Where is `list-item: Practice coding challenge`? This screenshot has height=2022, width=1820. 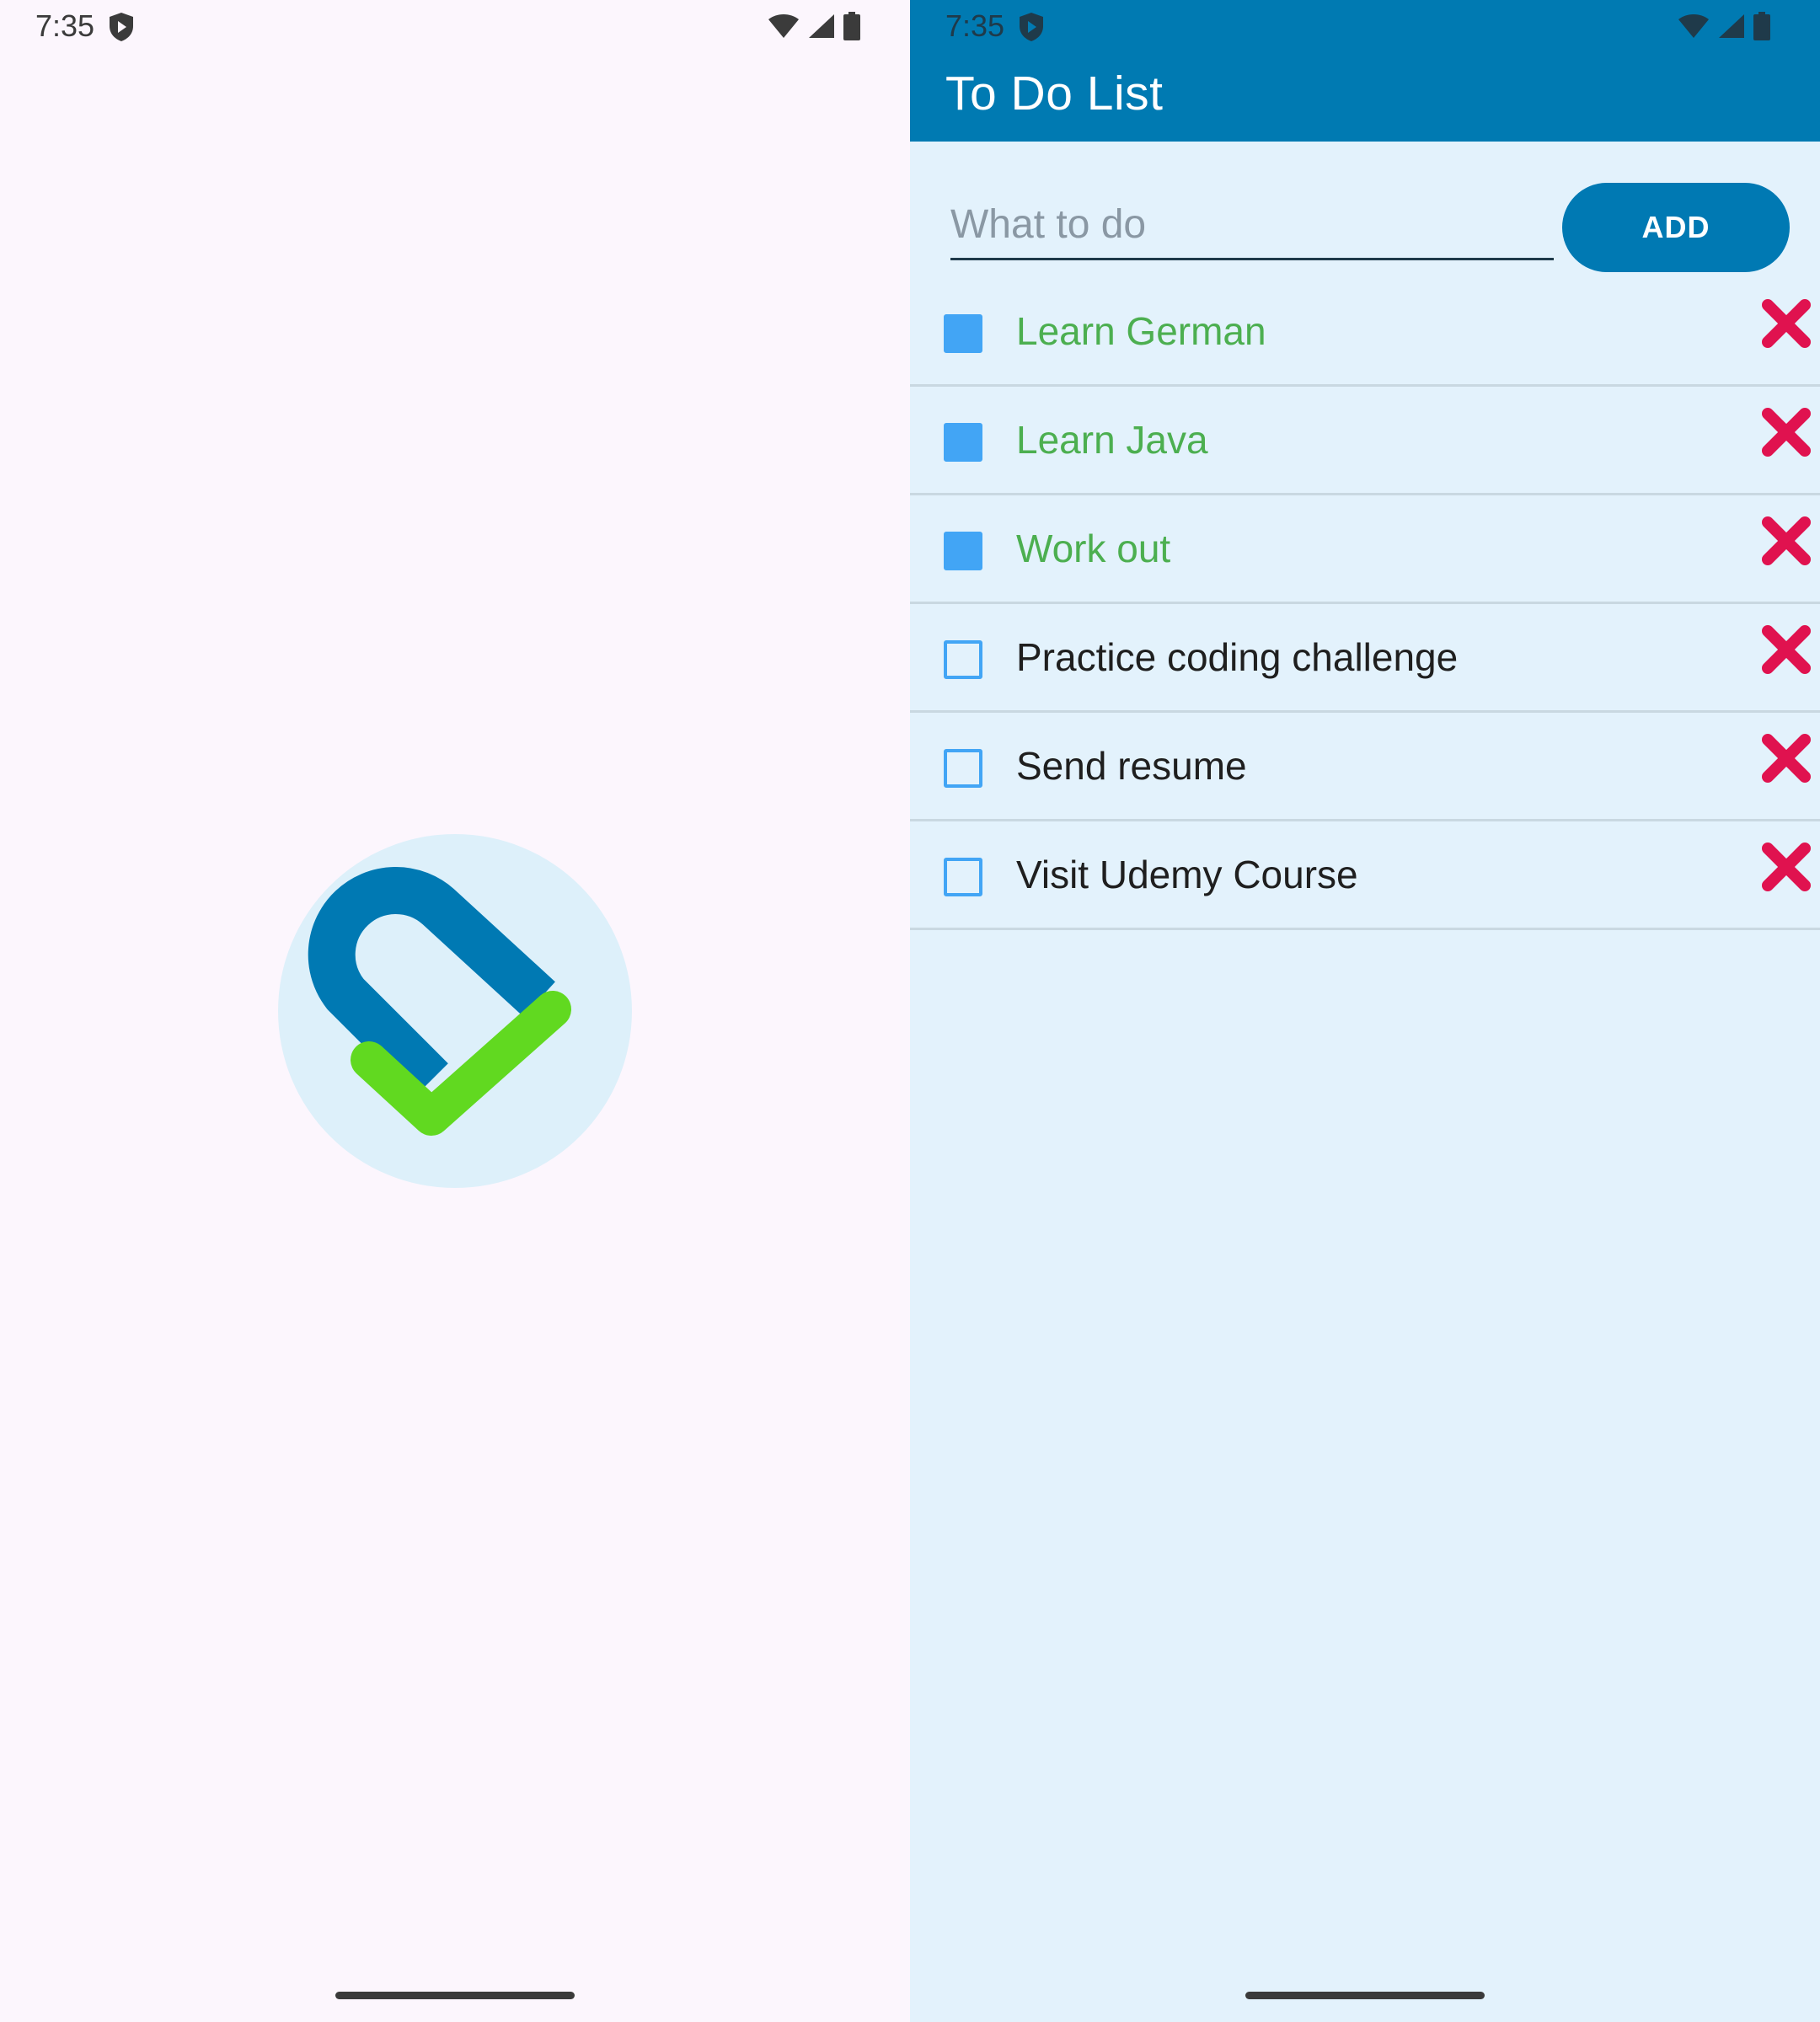
list-item: Practice coding challenge is located at coordinates (1365, 658).